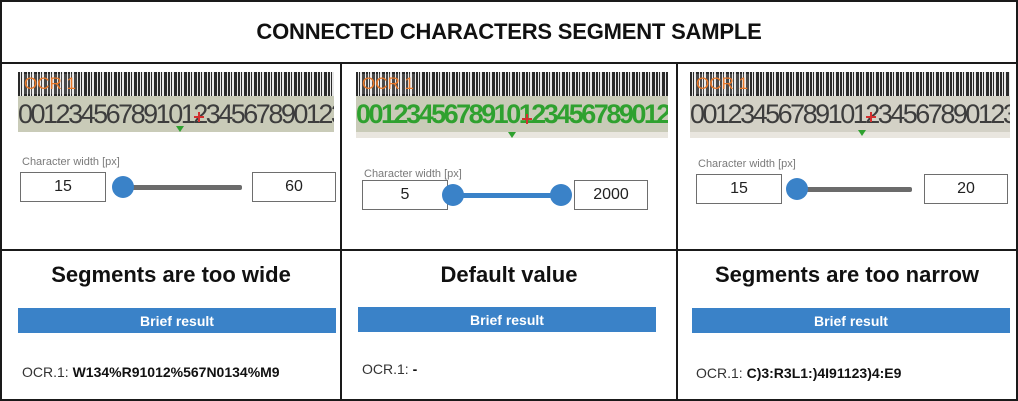  I want to click on max-value-input: 20, so click(966, 189).